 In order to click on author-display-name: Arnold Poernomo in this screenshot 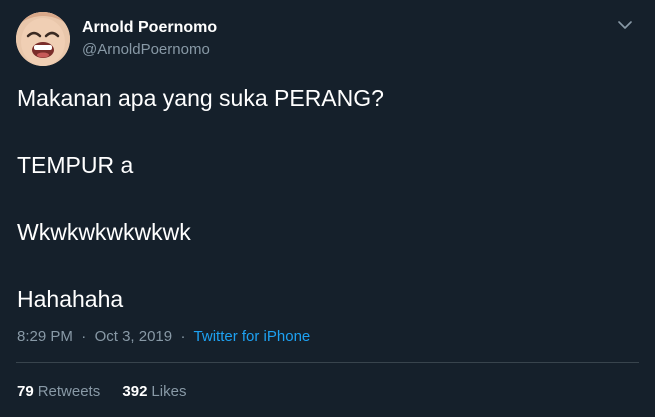, I will do `click(149, 28)`.